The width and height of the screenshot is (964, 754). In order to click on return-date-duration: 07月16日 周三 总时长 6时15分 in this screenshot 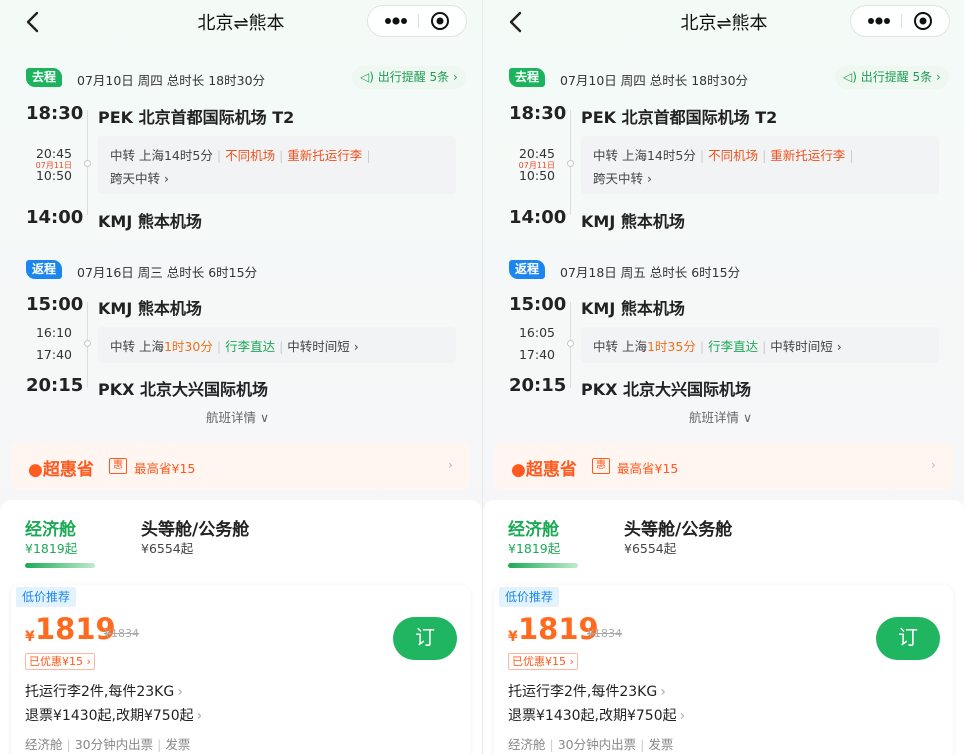, I will do `click(167, 272)`.